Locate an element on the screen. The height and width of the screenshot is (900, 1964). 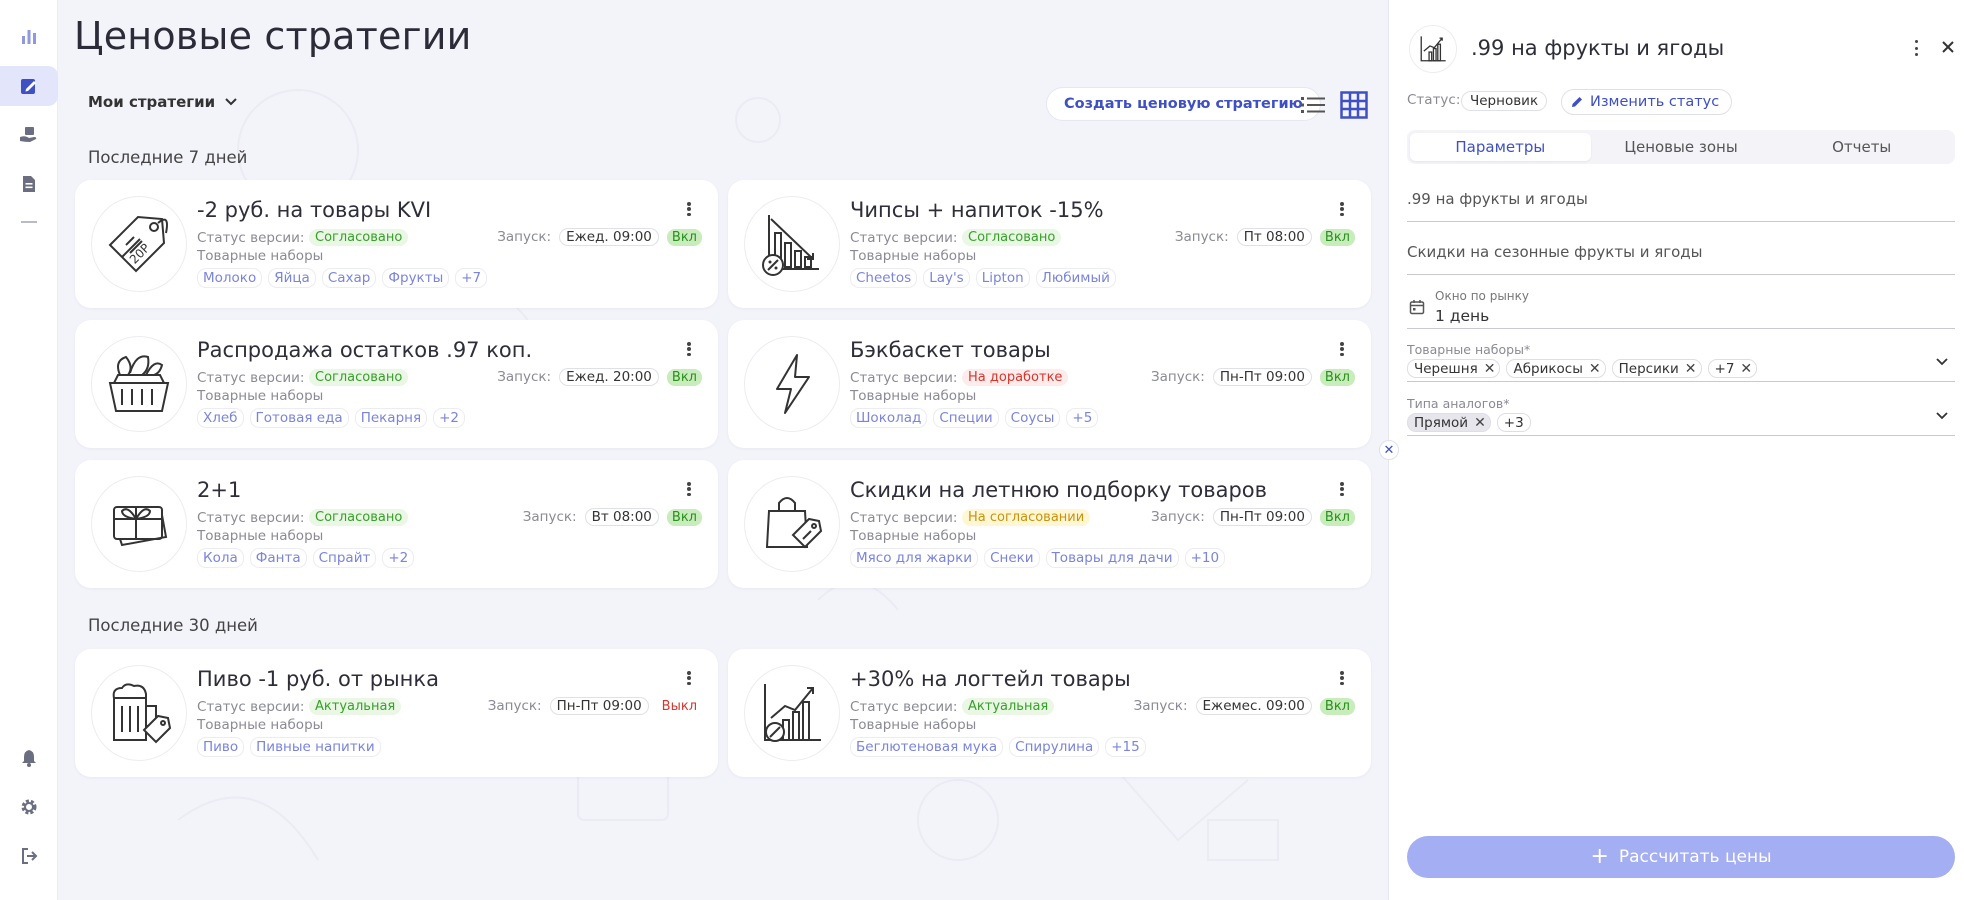
strategy-name-field: .99 на фрукты и ягоды is located at coordinates (1681, 206).